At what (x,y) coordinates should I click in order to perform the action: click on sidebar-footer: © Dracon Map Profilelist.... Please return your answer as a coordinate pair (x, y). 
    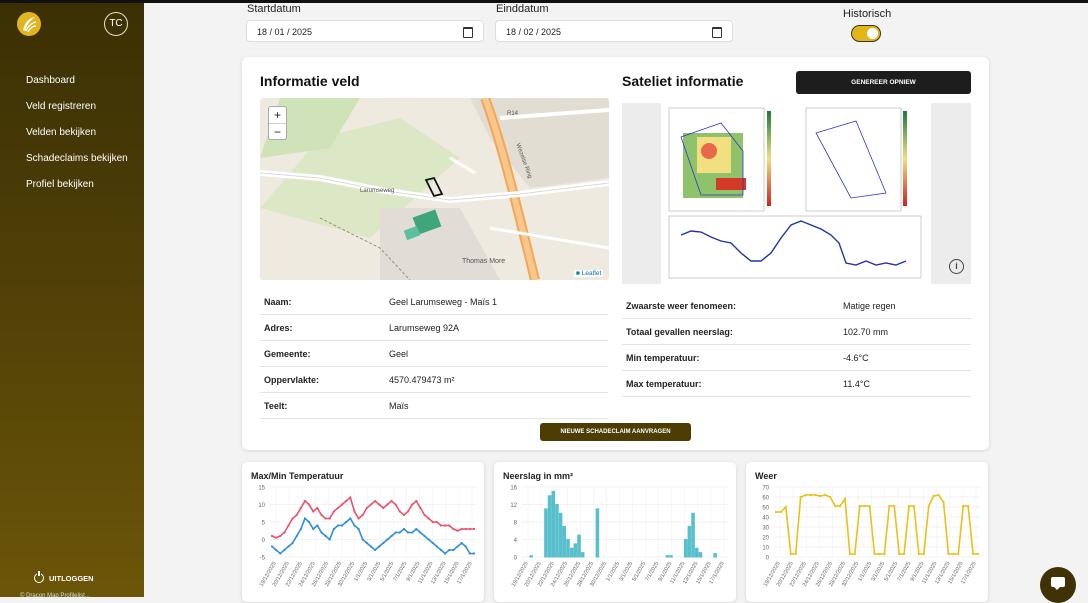
    Looking at the image, I should click on (55, 596).